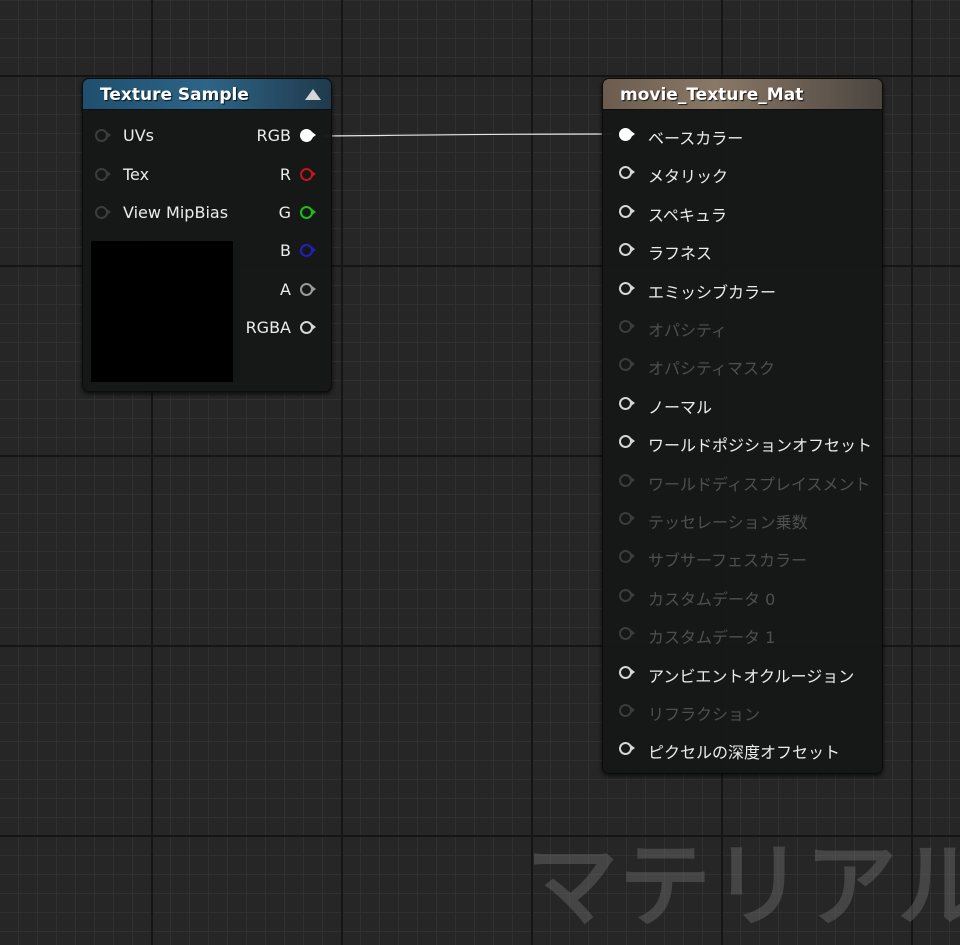 Image resolution: width=960 pixels, height=945 pixels. I want to click on pin-label: RGB, so click(274, 135).